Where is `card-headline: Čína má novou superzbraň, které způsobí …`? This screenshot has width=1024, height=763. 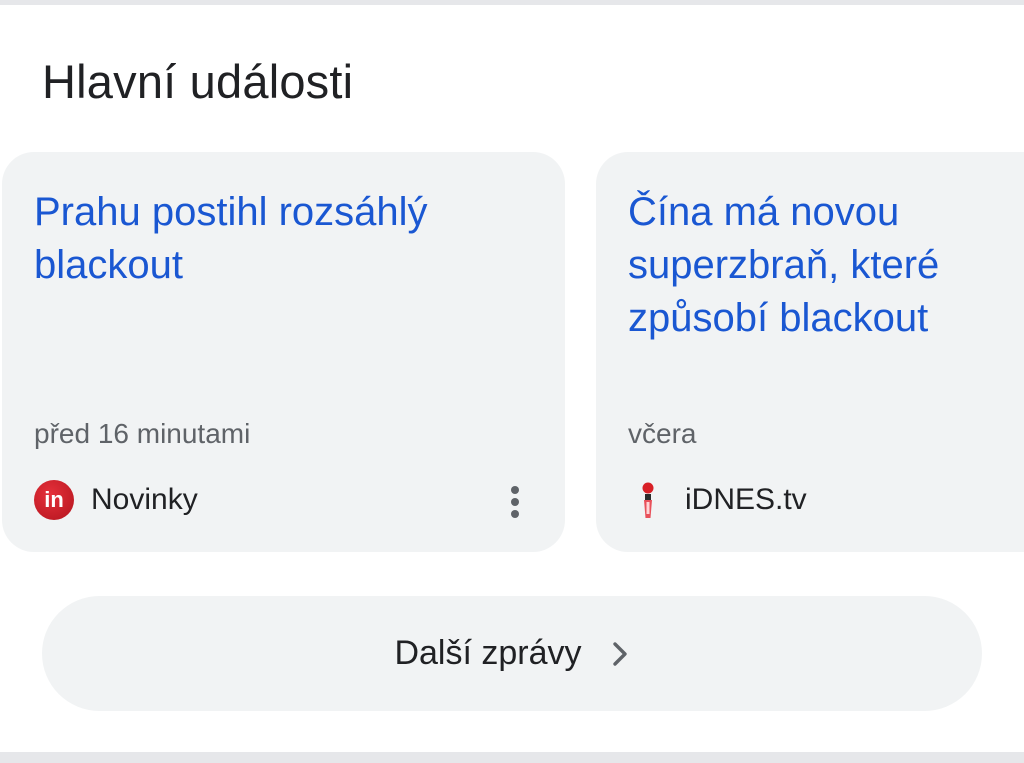
card-headline: Čína má novou superzbraň, které způsobí … is located at coordinates (826, 265).